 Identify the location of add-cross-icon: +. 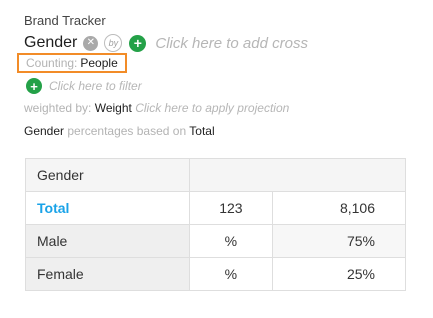
(138, 43).